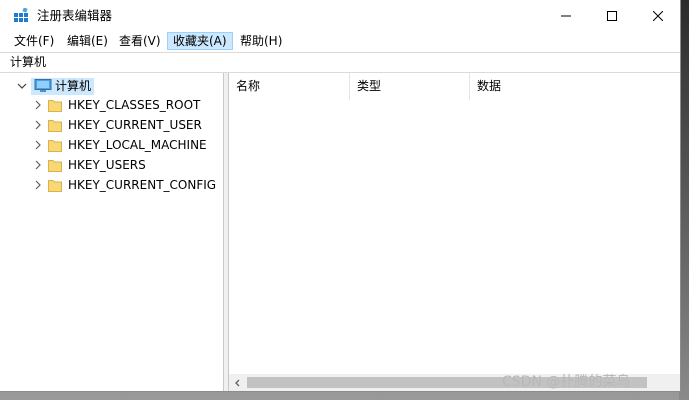 The height and width of the screenshot is (400, 689). What do you see at coordinates (410, 86) in the screenshot?
I see `column-header-type: 类型` at bounding box center [410, 86].